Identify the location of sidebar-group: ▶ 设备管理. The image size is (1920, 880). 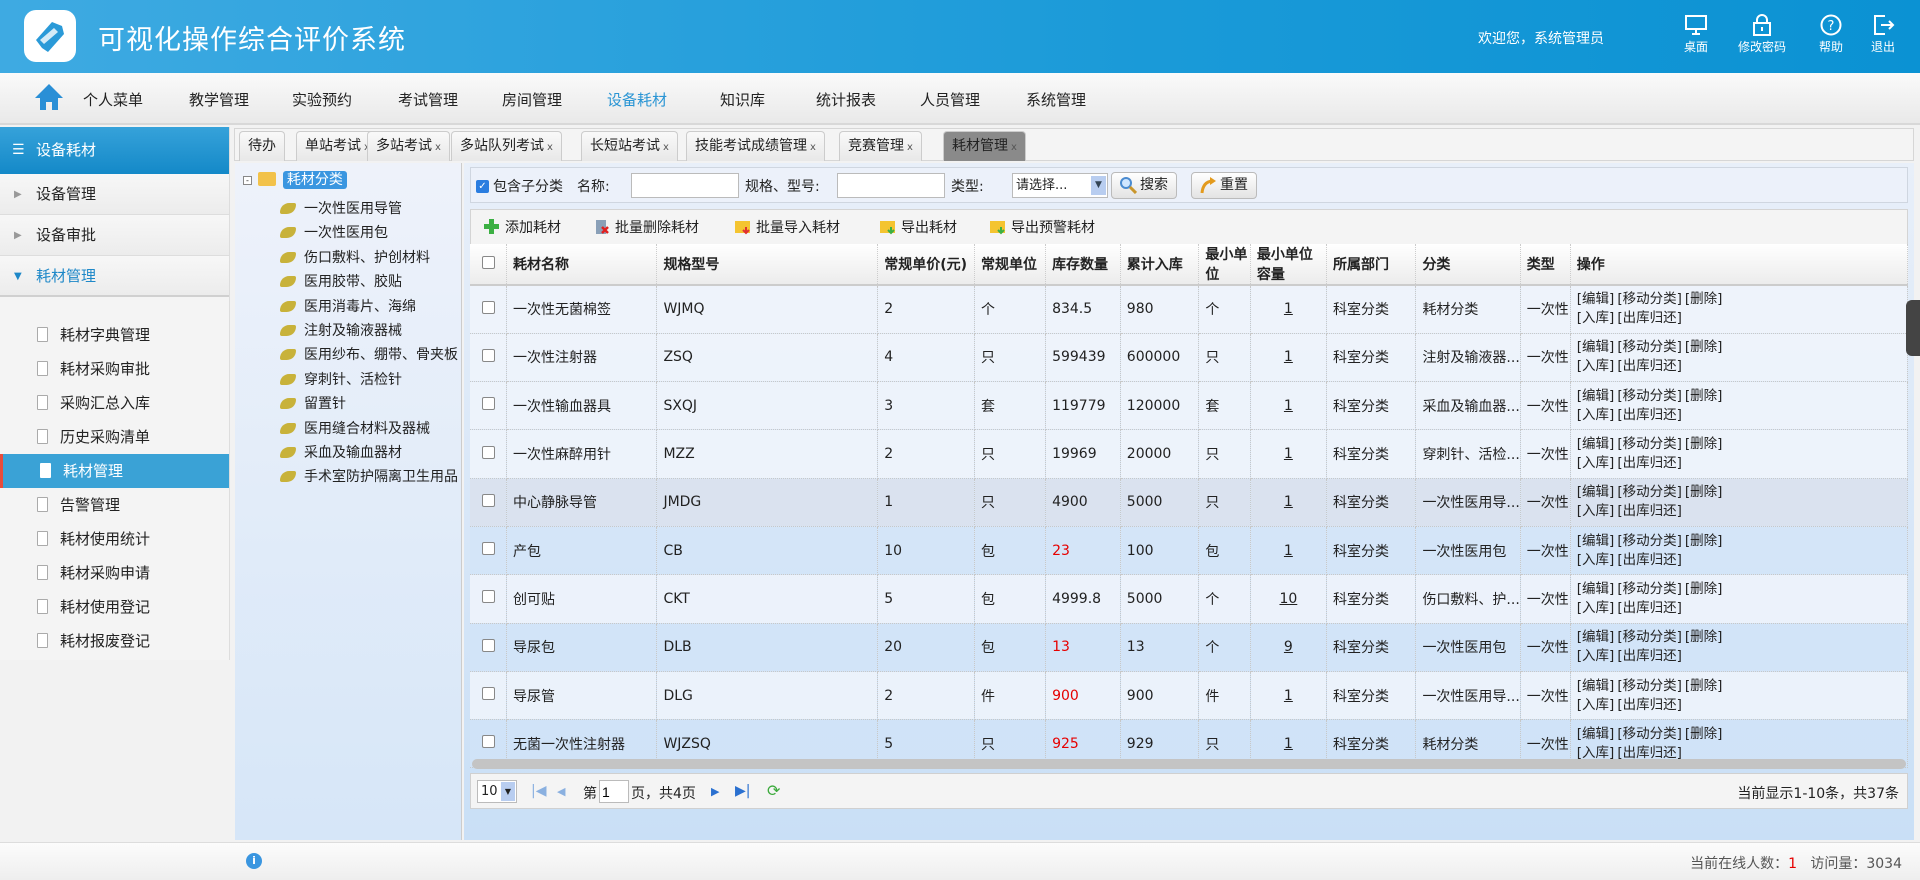
(114, 194).